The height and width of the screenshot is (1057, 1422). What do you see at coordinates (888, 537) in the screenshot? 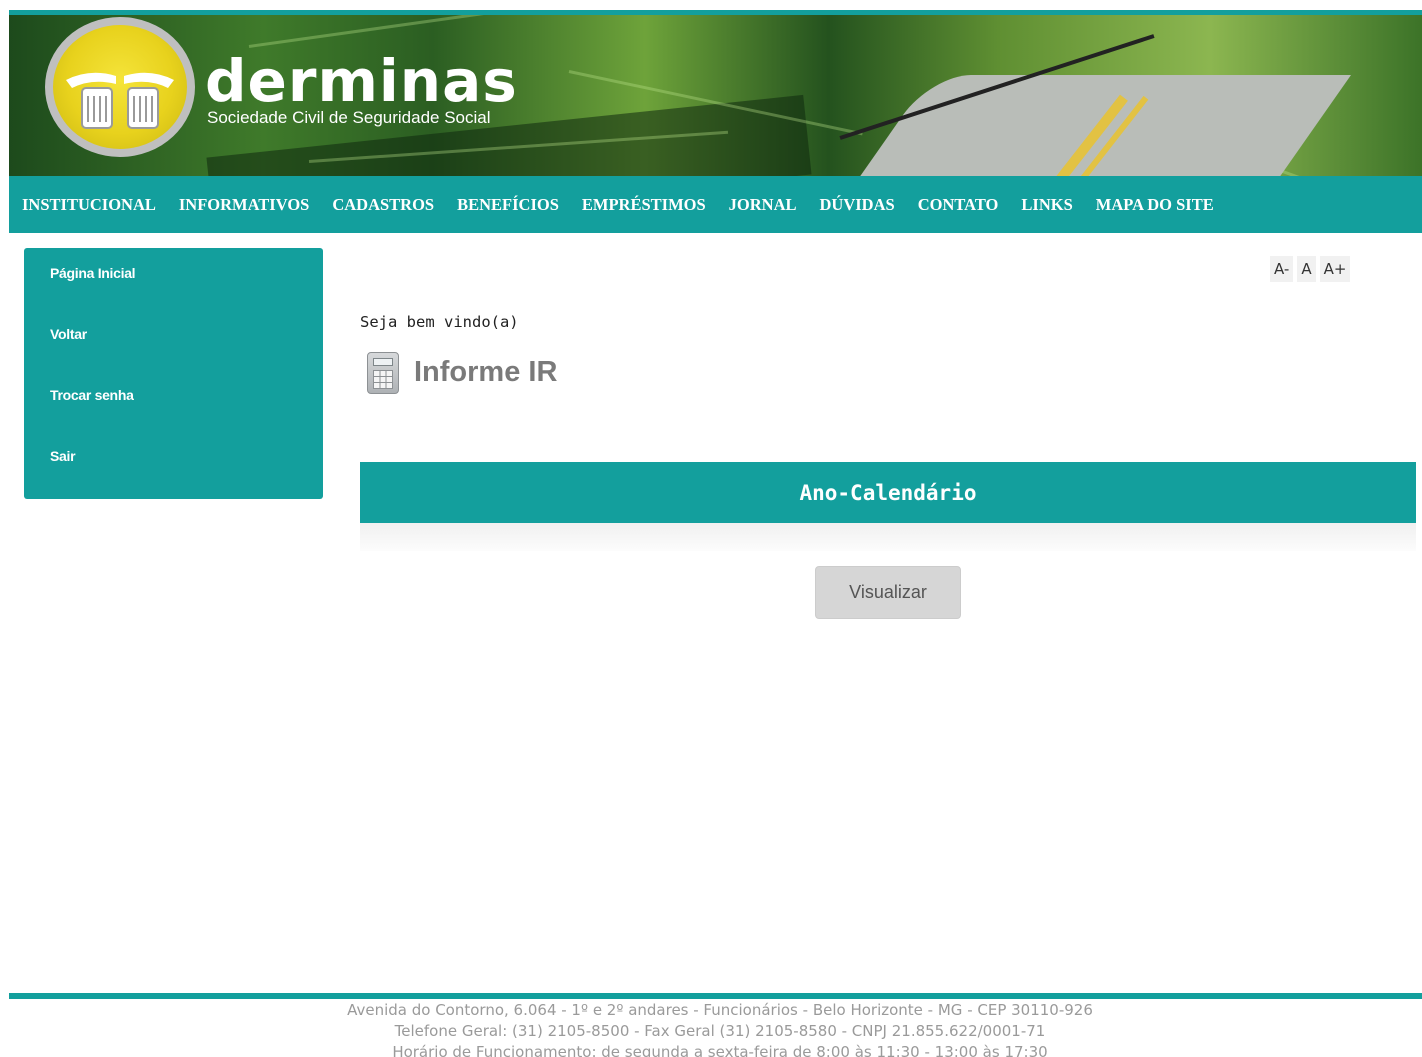
I see `year-row` at bounding box center [888, 537].